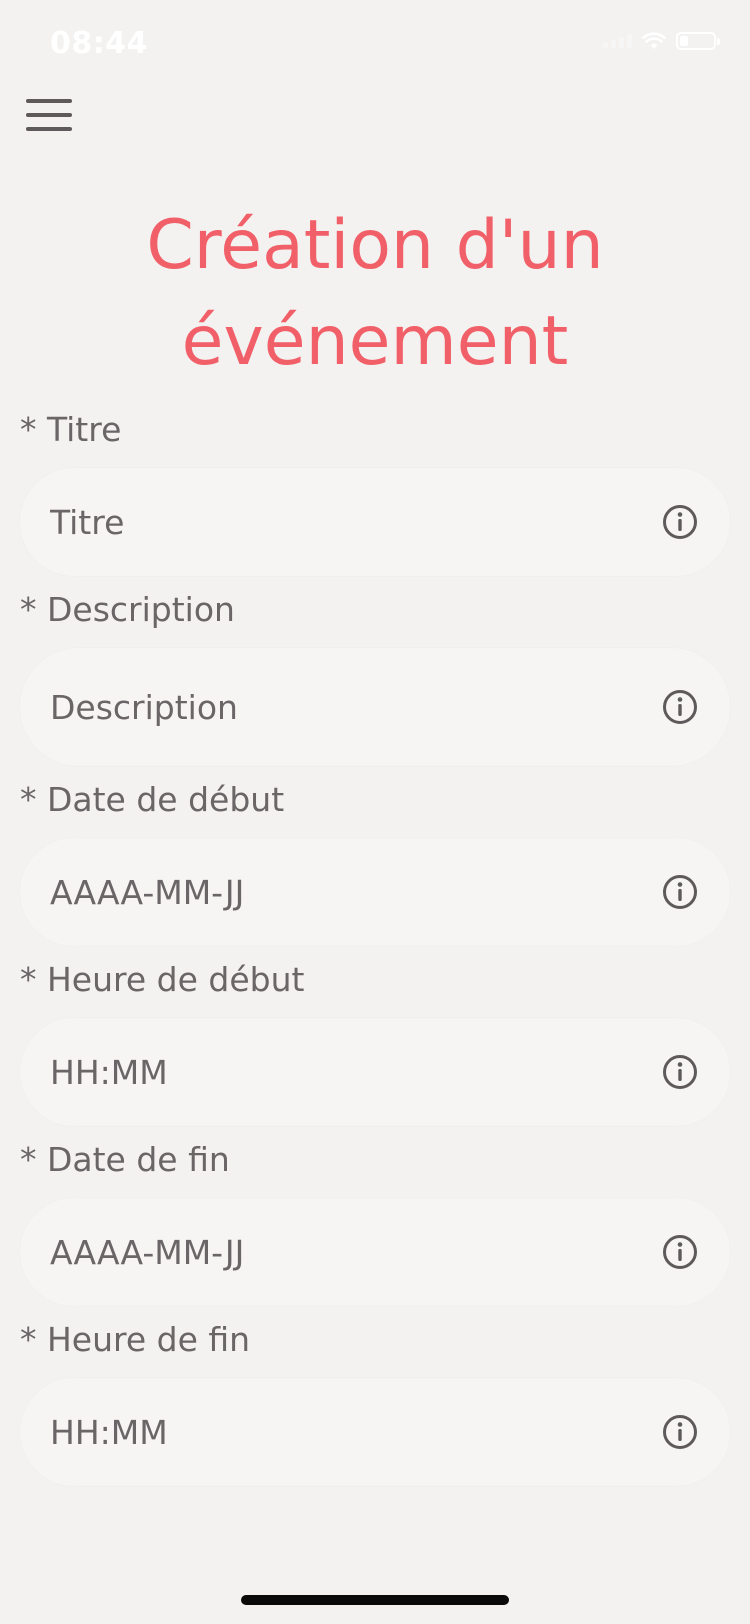 This screenshot has width=750, height=1624. I want to click on field-title: * Titre, so click(375, 492).